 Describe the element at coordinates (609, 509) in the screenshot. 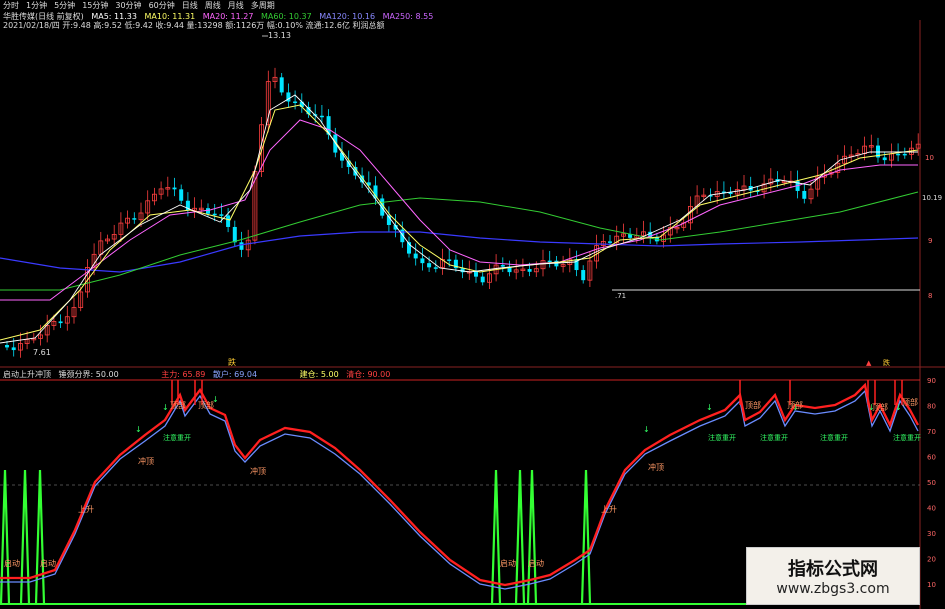

I see `rise-label-2: 上升` at that location.